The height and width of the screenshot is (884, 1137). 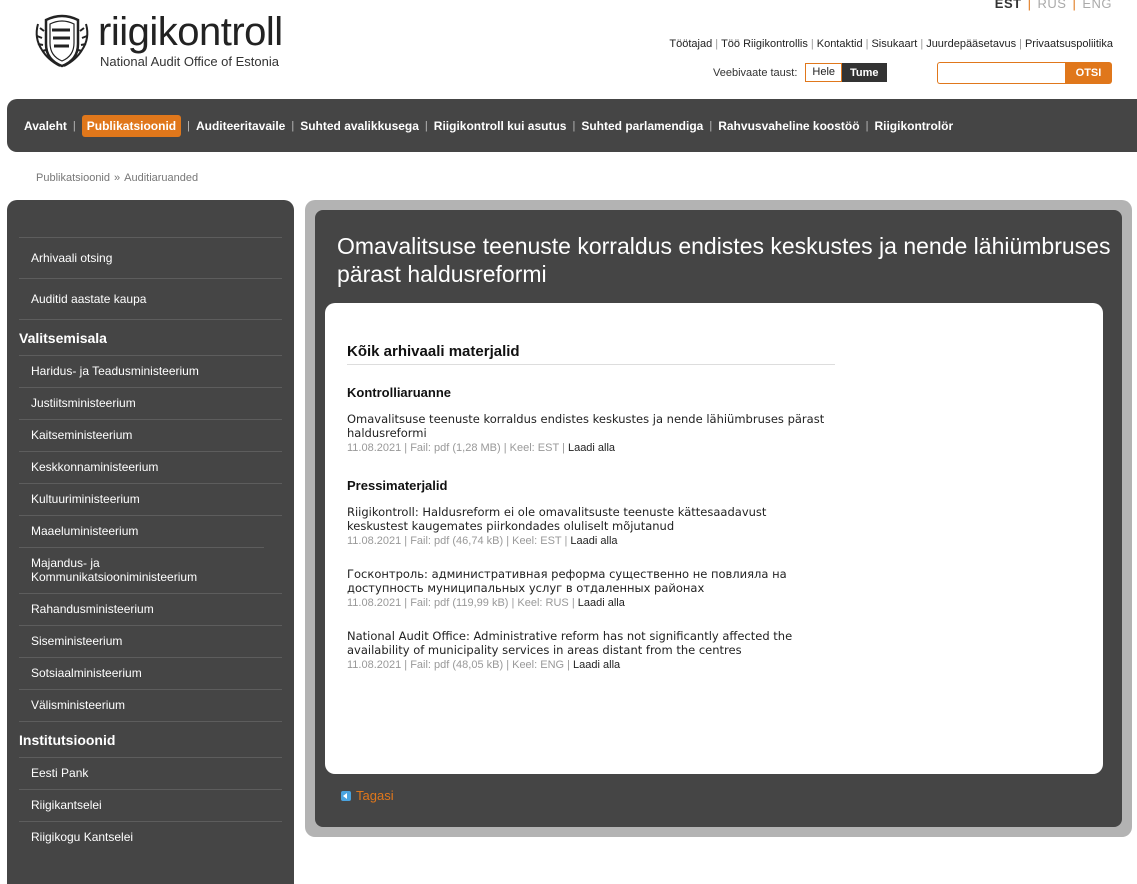 What do you see at coordinates (150, 403) in the screenshot?
I see `sidebar-item-ministry: Justiitsministeerium` at bounding box center [150, 403].